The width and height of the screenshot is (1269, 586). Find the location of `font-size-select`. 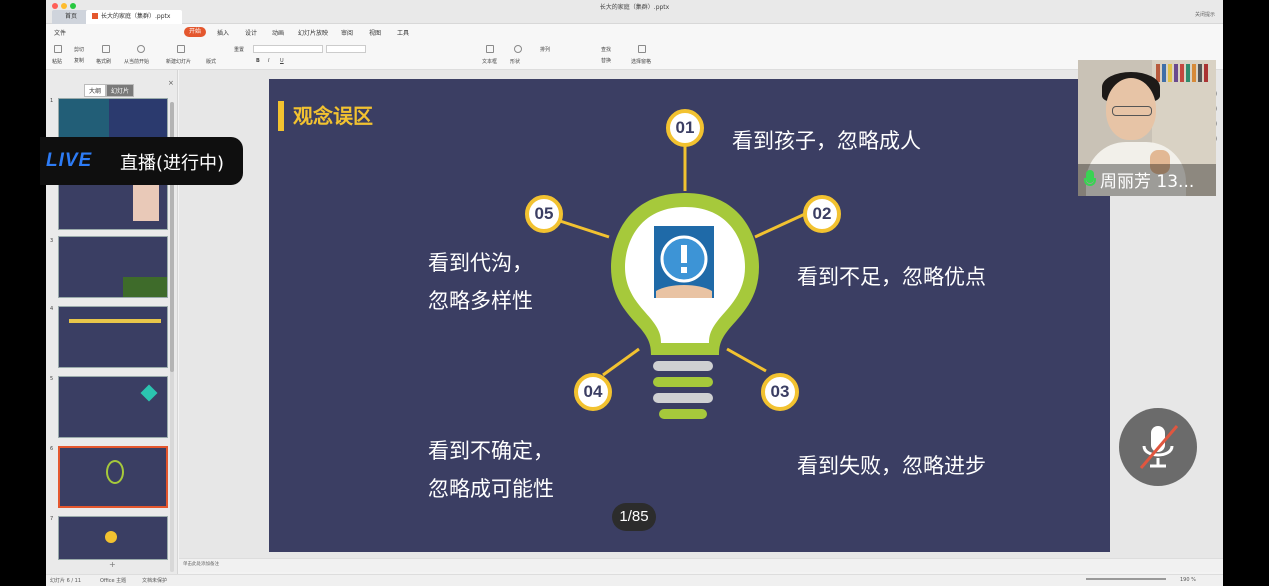

font-size-select is located at coordinates (346, 49).